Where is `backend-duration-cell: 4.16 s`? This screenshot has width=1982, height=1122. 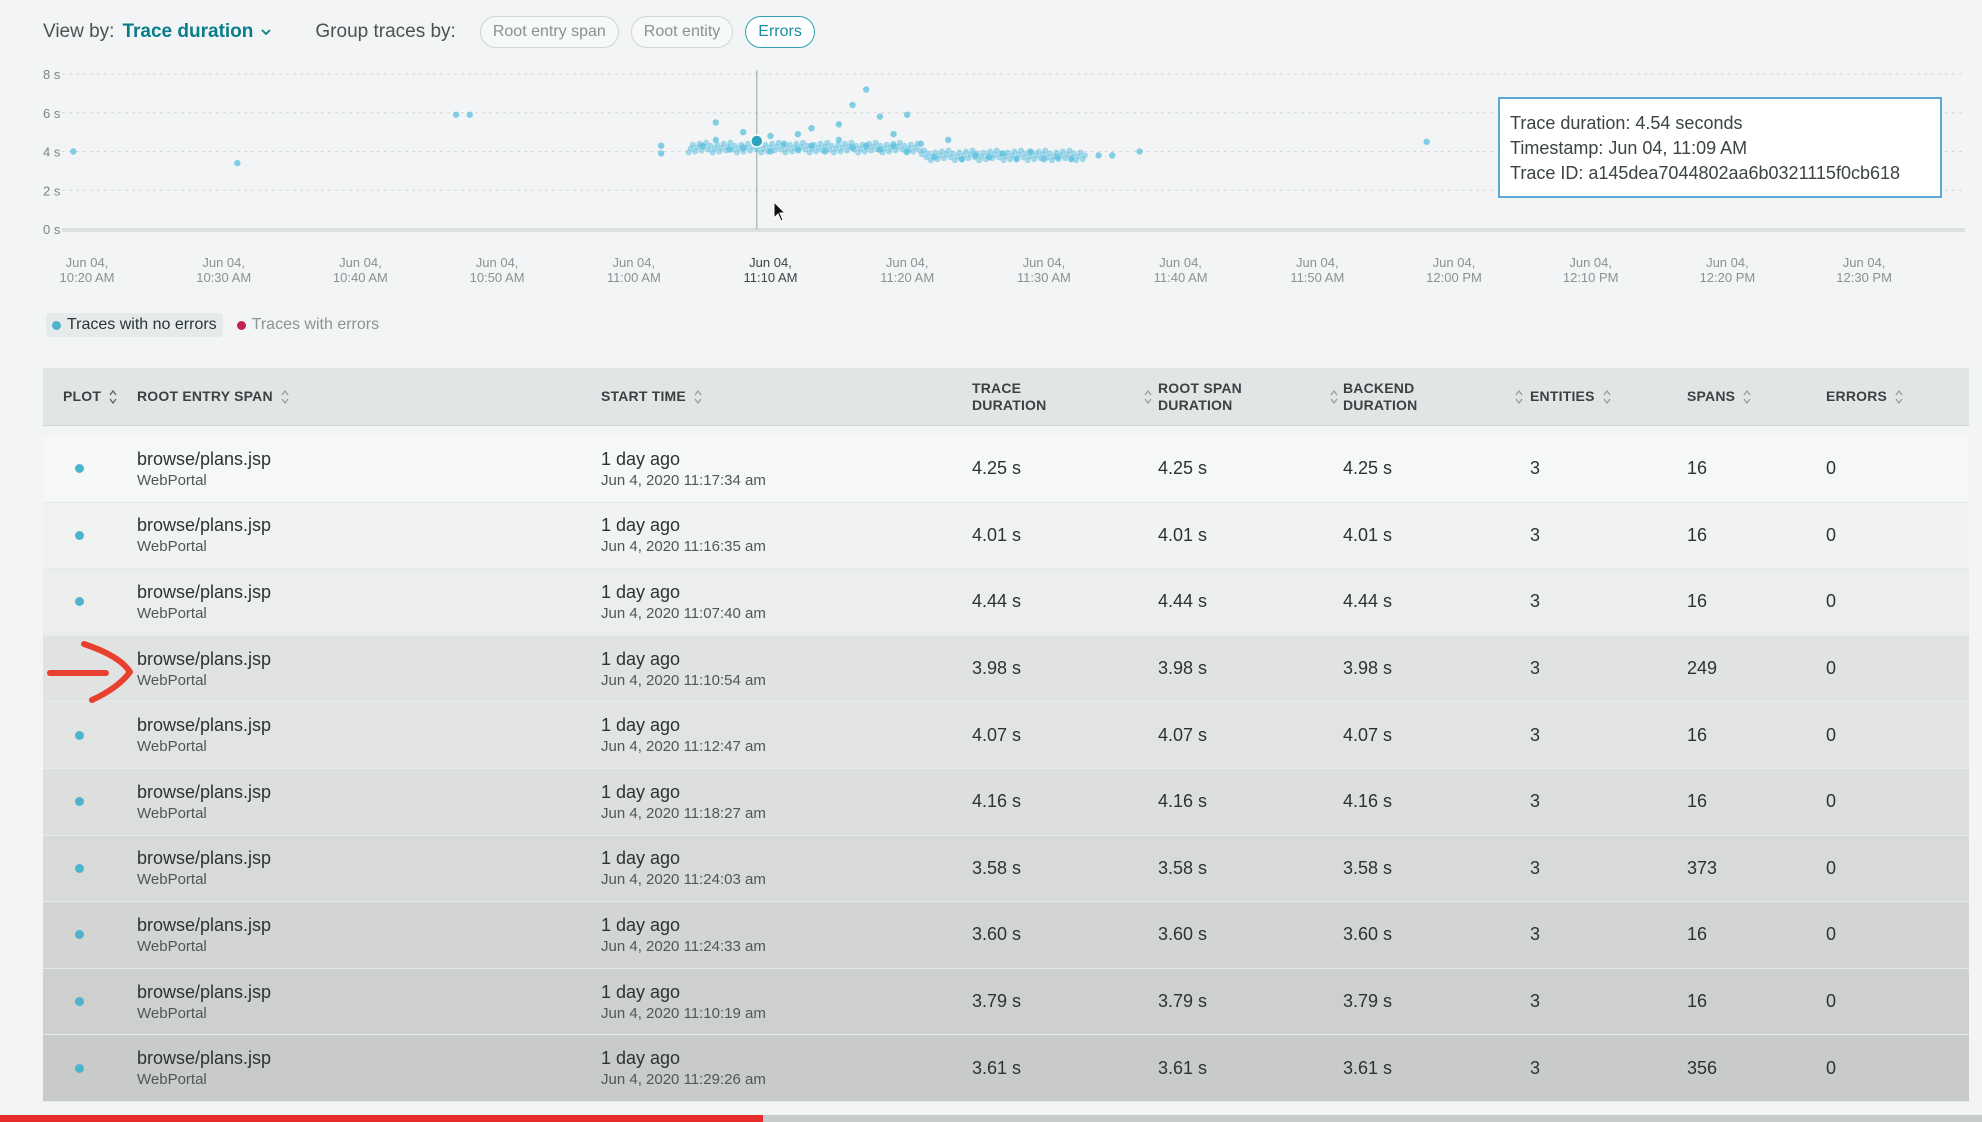
backend-duration-cell: 4.16 s is located at coordinates (1368, 801).